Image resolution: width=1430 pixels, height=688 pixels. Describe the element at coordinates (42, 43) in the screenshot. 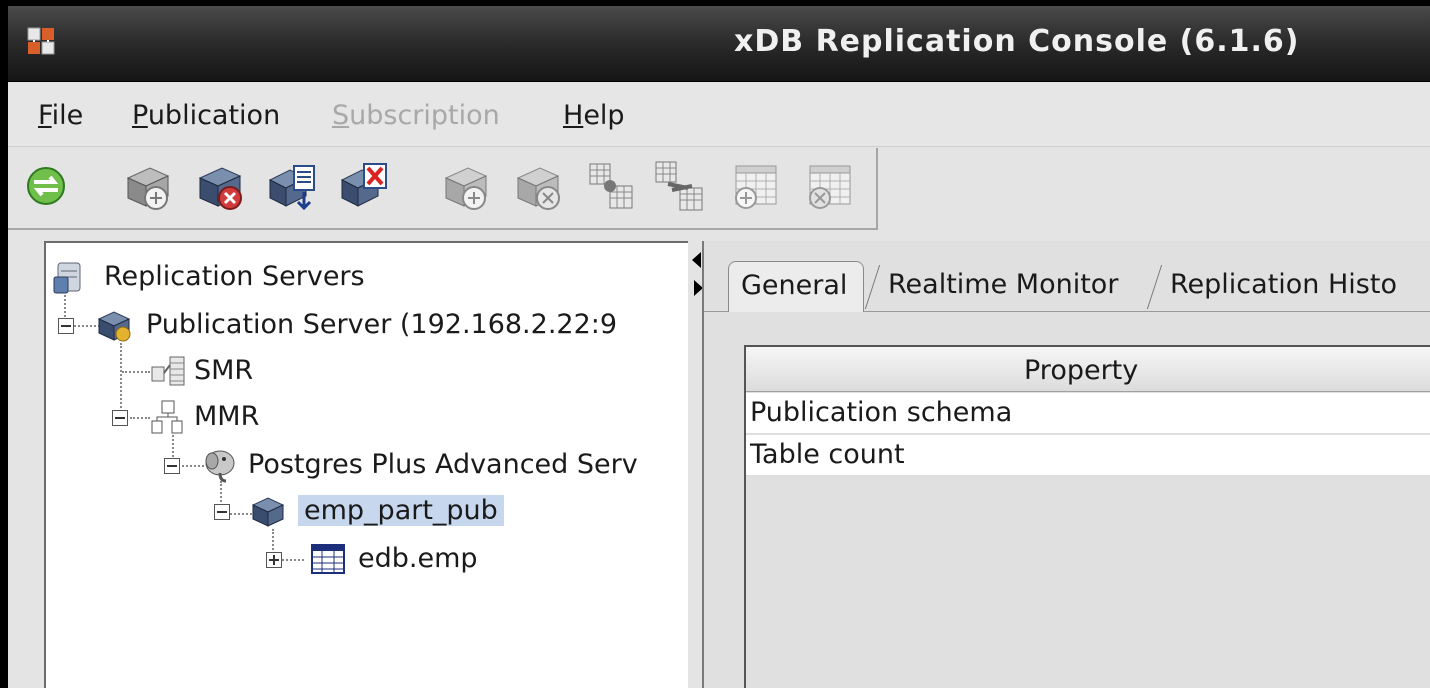

I see `xdb-app-icon` at that location.